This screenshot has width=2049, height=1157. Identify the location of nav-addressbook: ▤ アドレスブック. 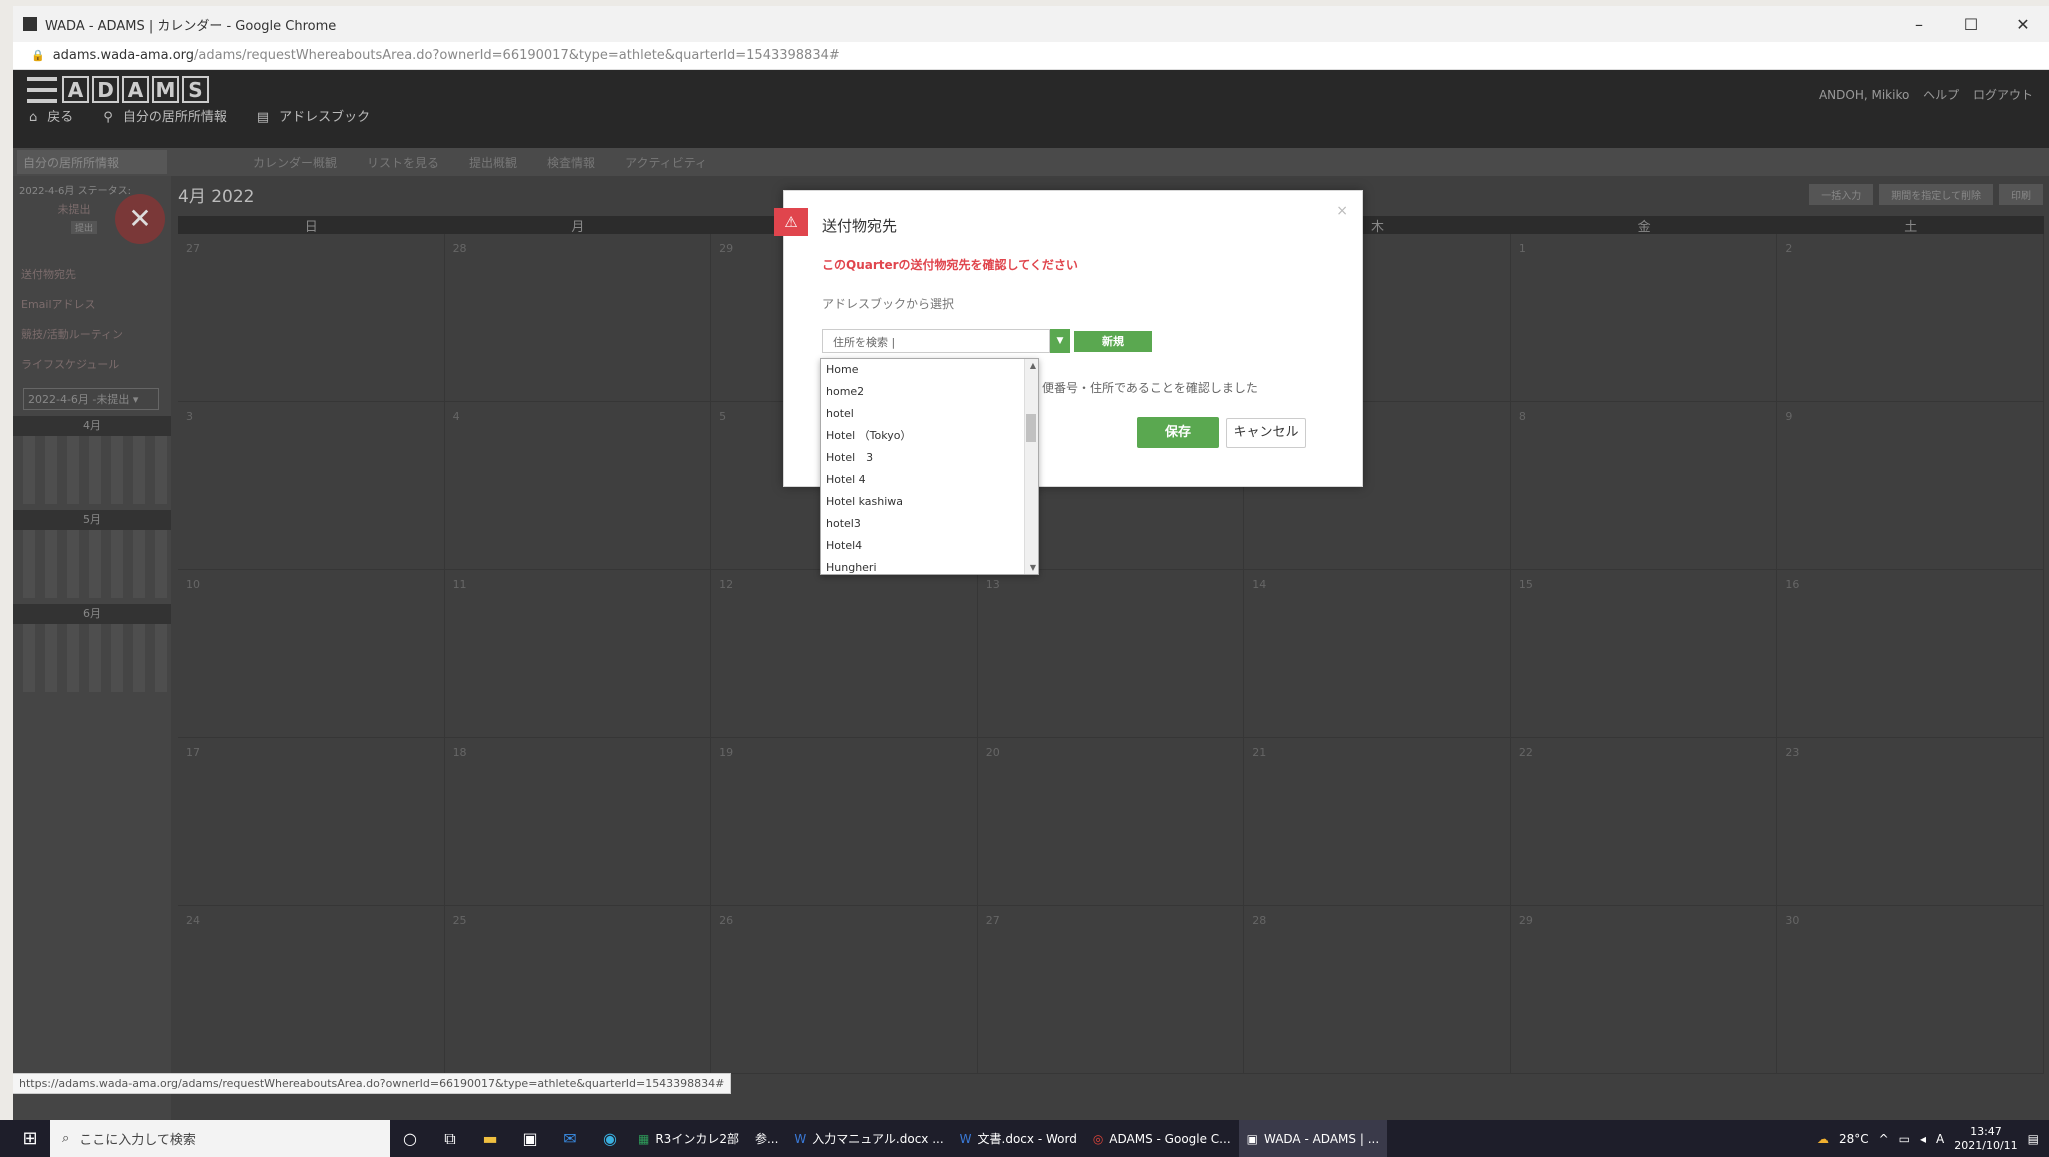
(313, 115).